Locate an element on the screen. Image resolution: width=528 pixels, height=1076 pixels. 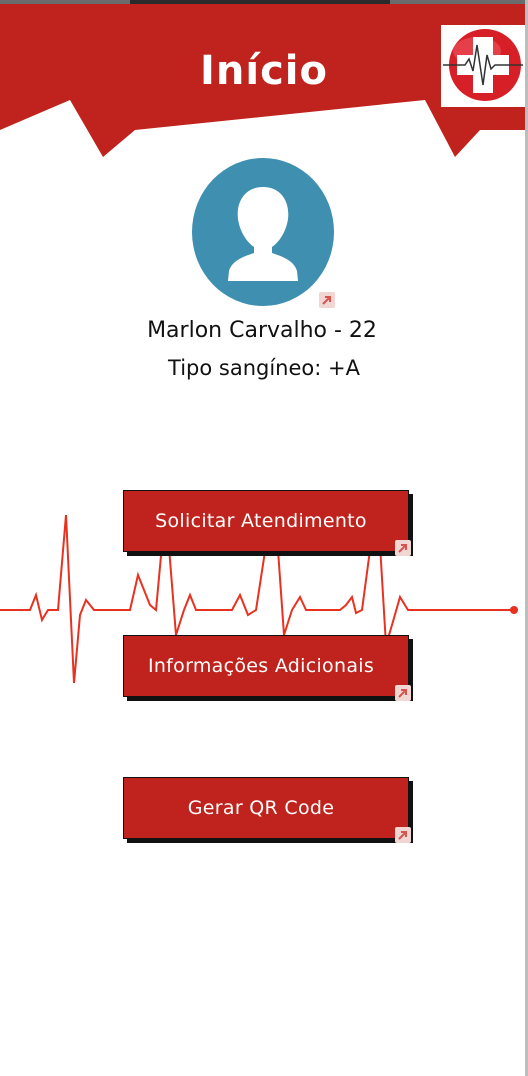
avatar is located at coordinates (263, 232).